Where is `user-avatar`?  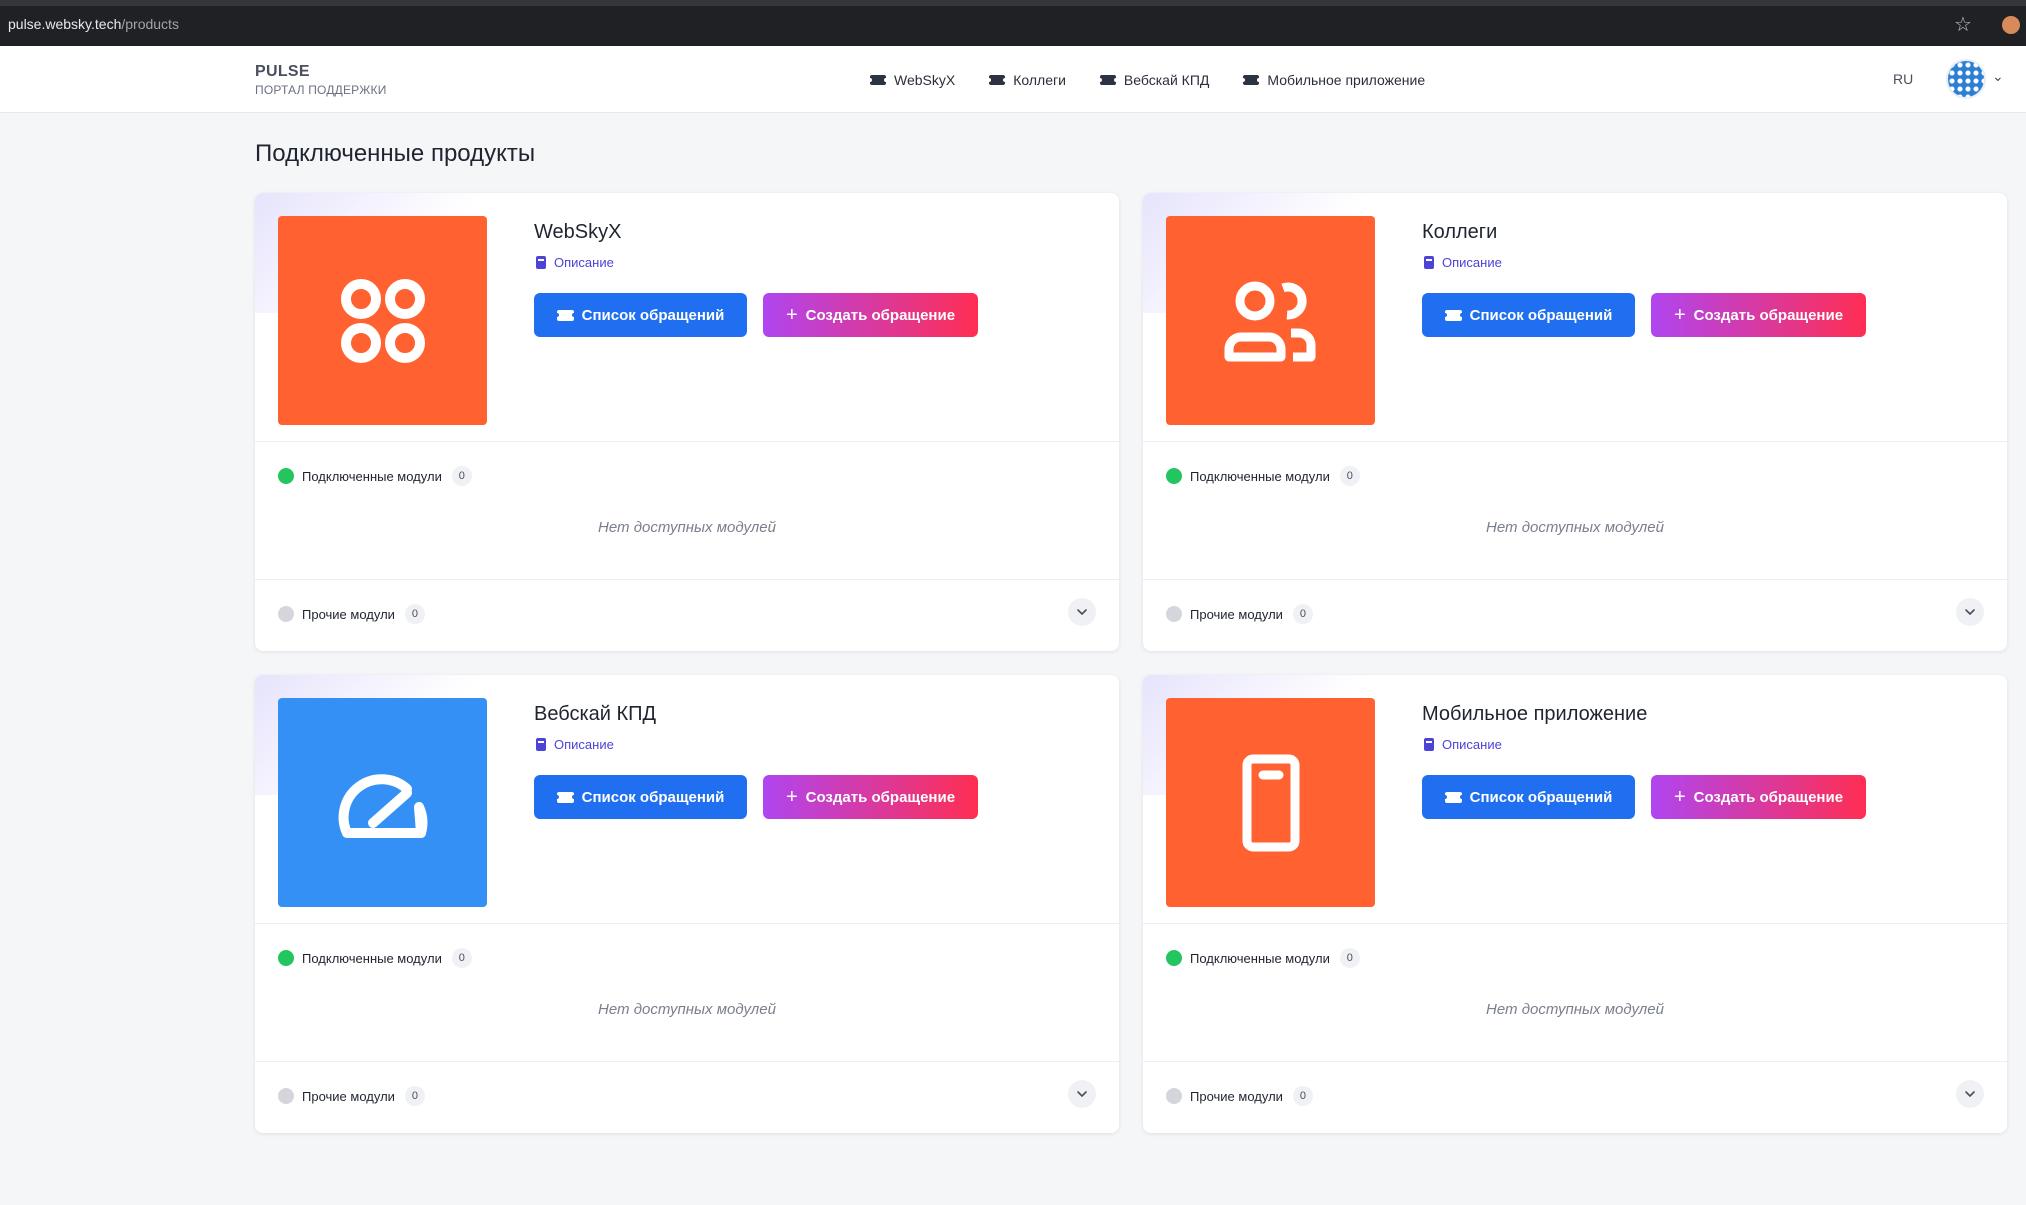
user-avatar is located at coordinates (1966, 79).